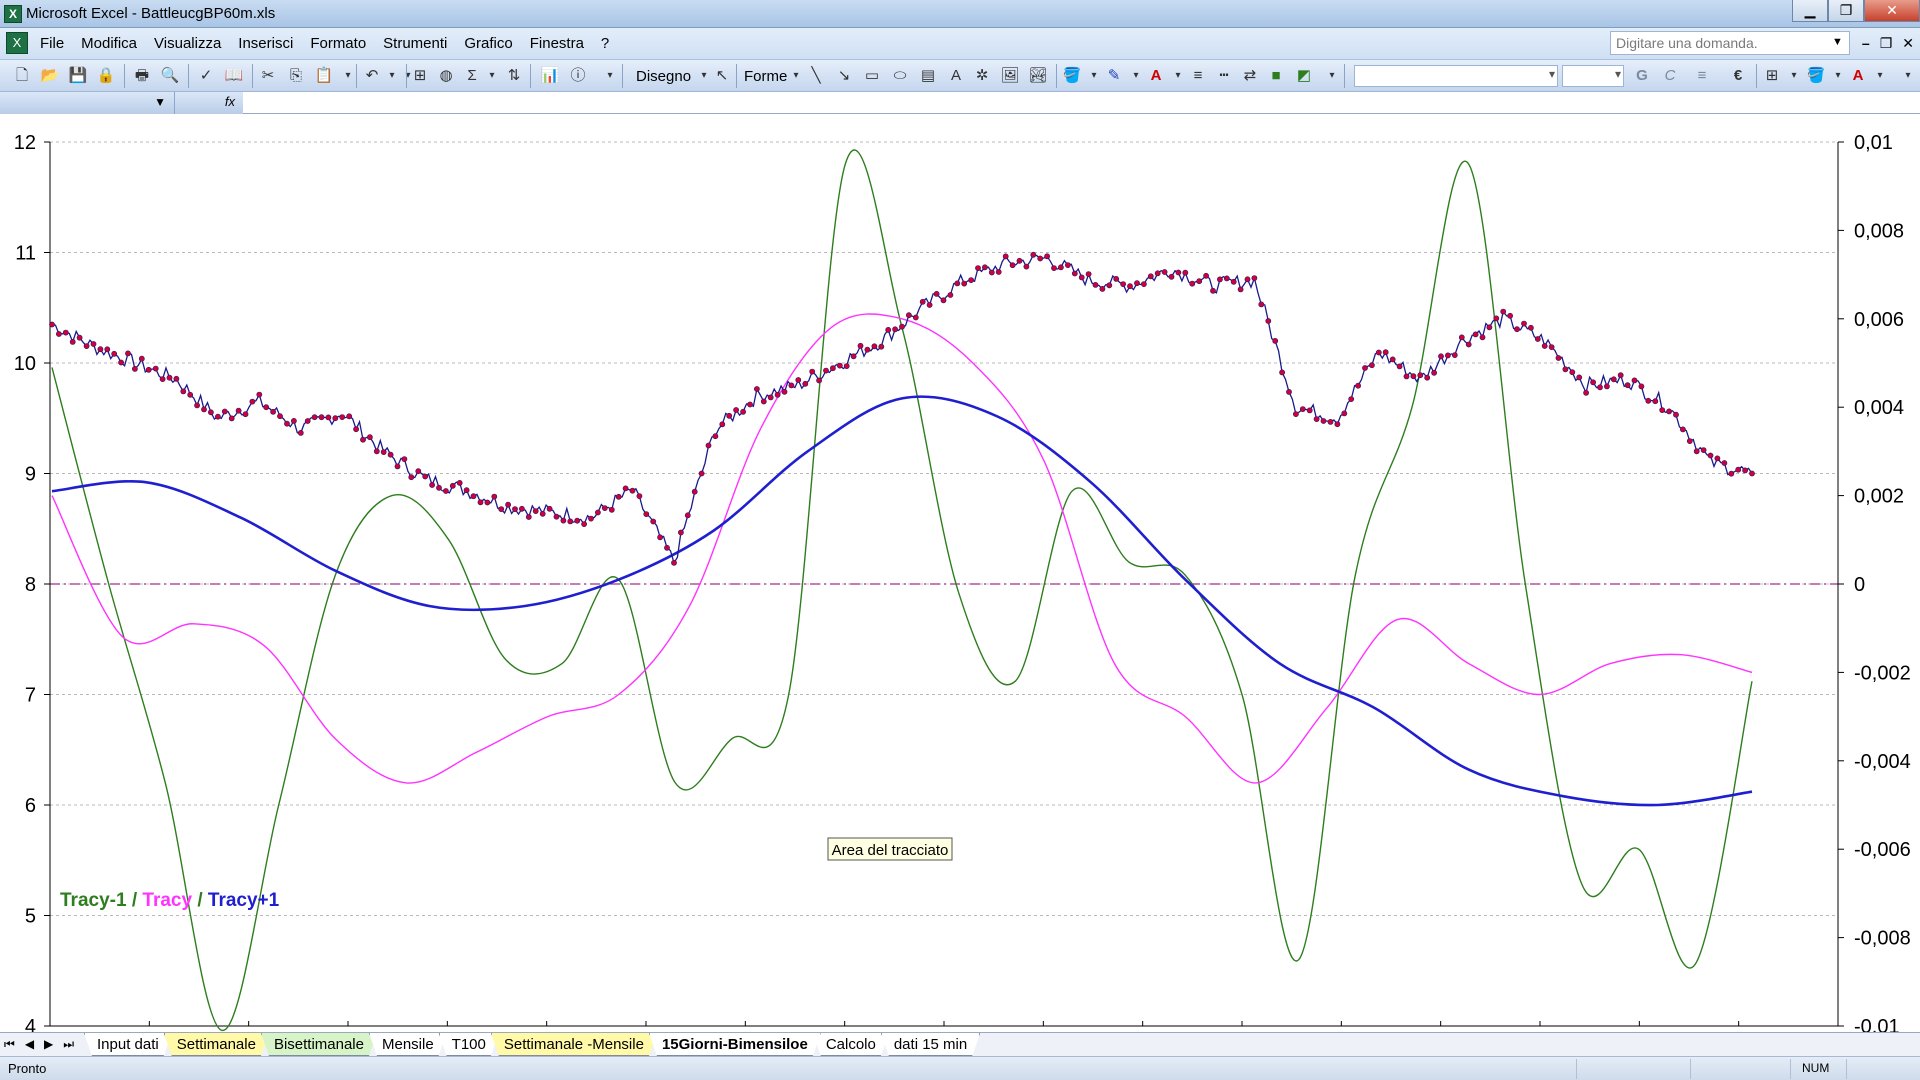 This screenshot has height=1080, width=1920. Describe the element at coordinates (982, 76) in the screenshot. I see `diagram-icon: ✲` at that location.